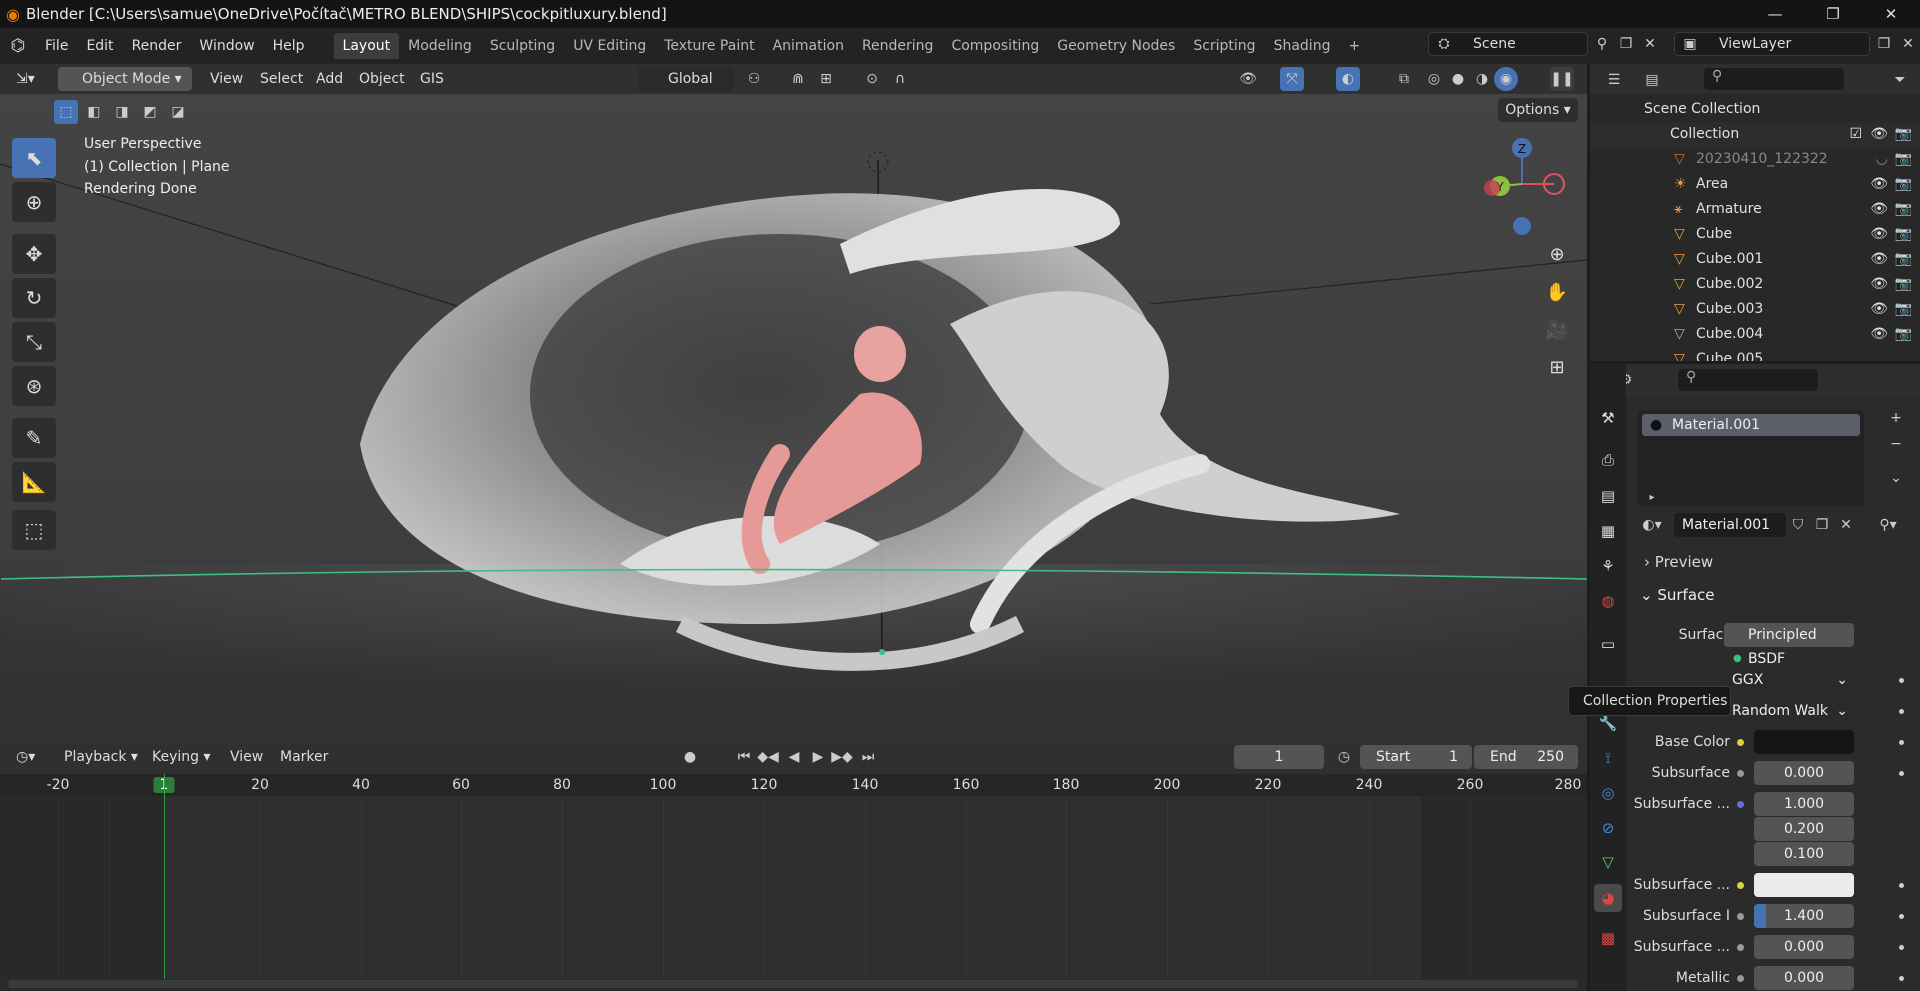  I want to click on orientation-selector: Global, so click(686, 79).